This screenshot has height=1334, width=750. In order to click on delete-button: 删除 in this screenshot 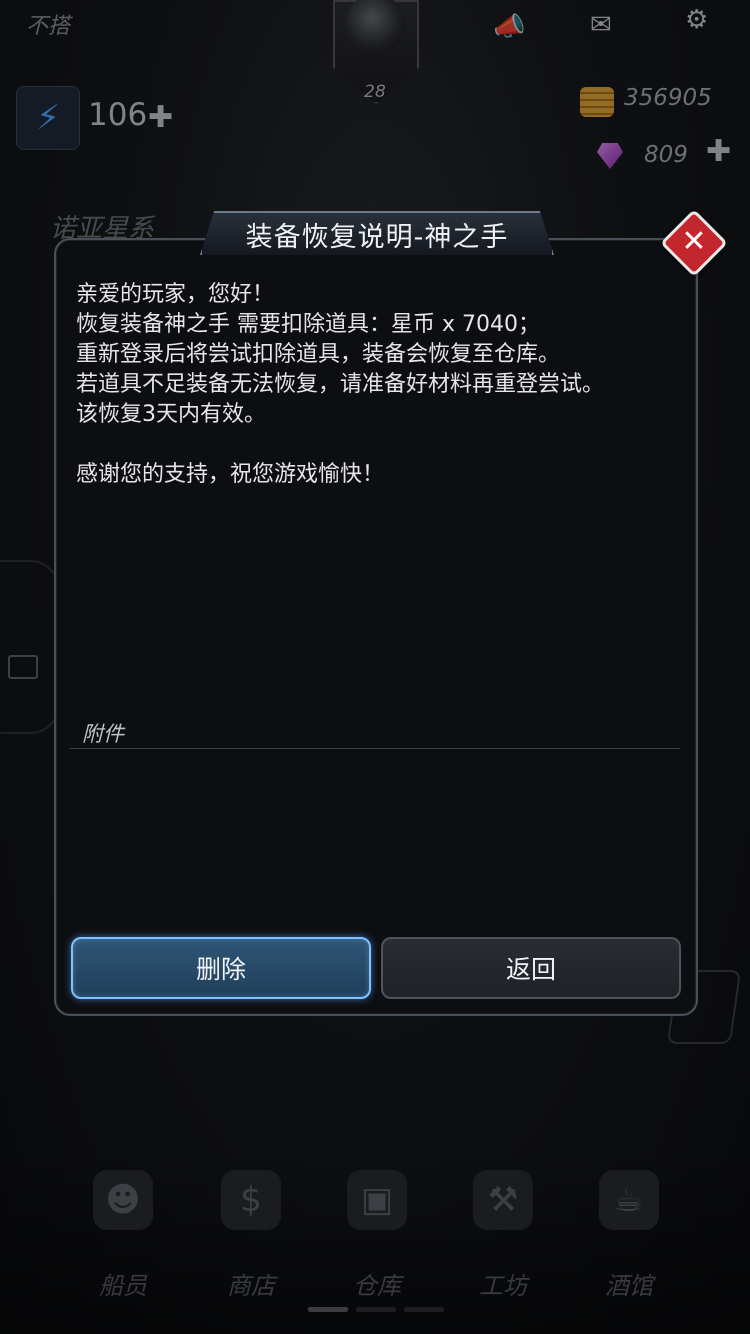, I will do `click(221, 968)`.